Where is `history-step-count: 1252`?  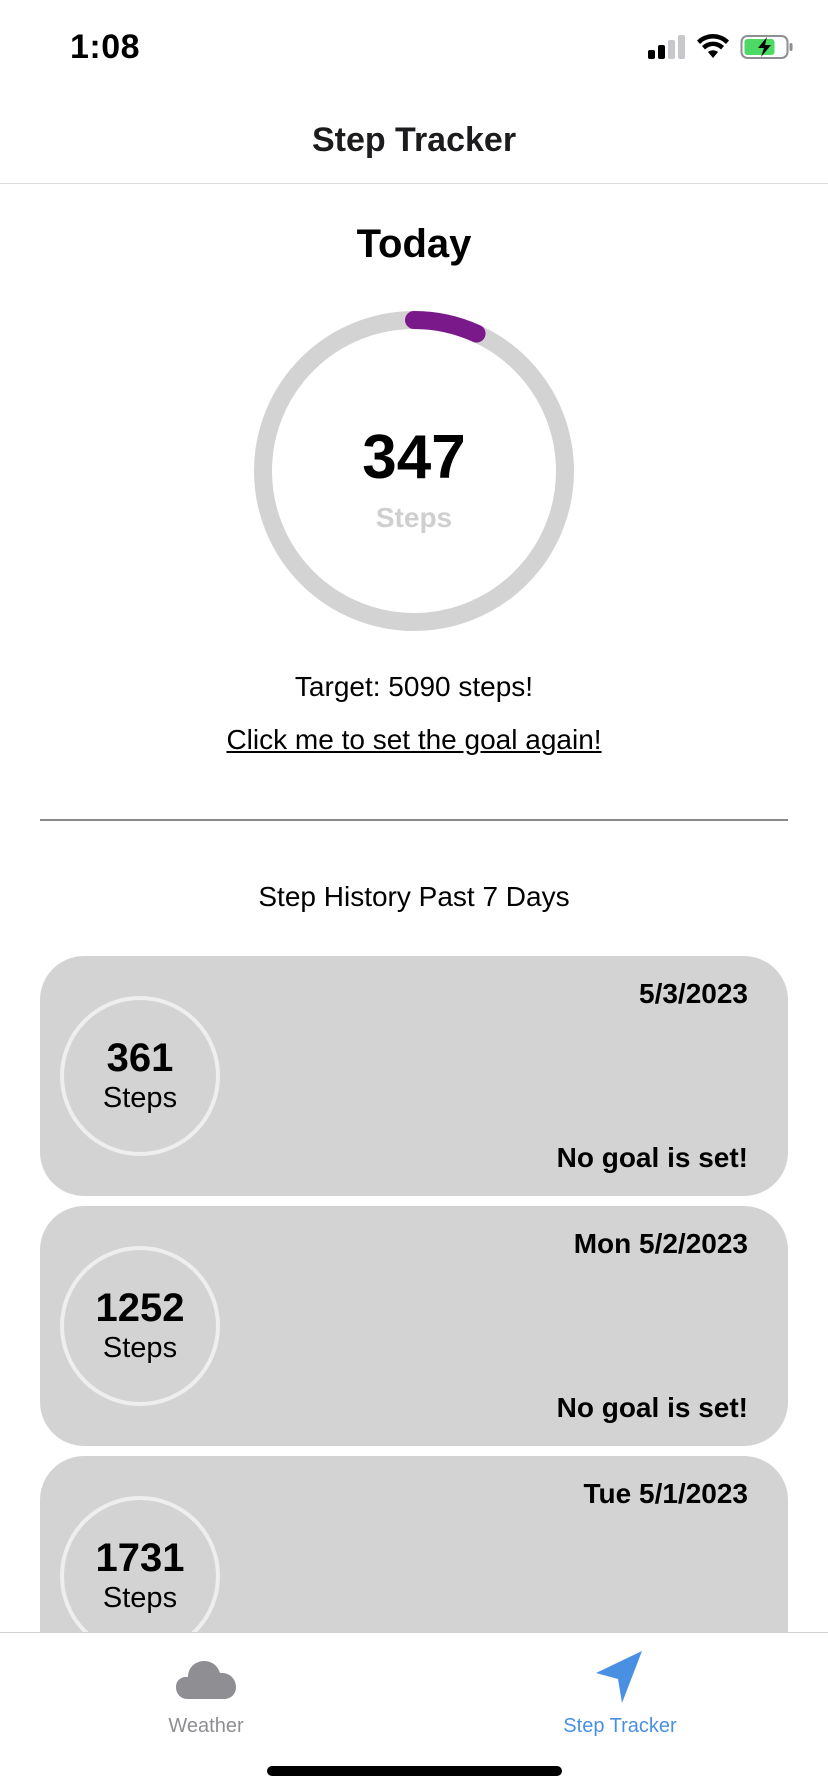 history-step-count: 1252 is located at coordinates (140, 1308).